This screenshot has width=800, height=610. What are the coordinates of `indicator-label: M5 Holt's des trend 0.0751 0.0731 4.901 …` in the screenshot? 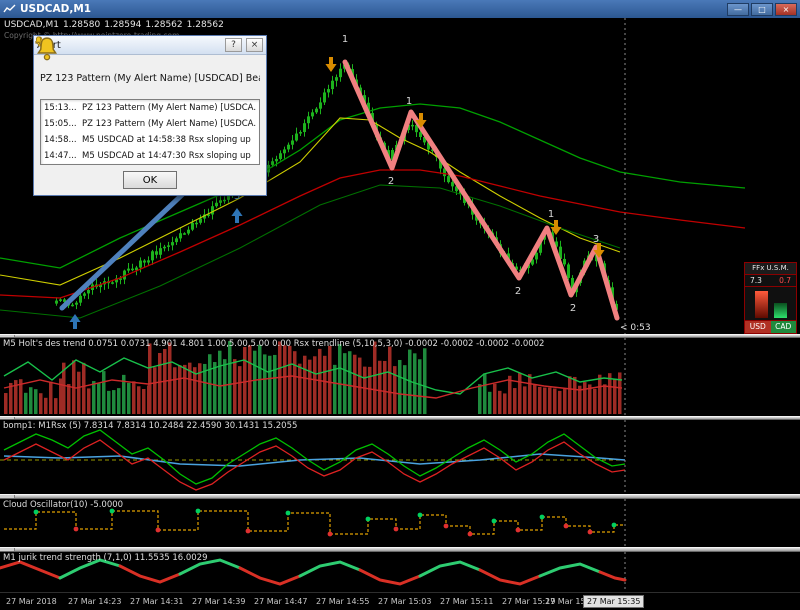 It's located at (274, 344).